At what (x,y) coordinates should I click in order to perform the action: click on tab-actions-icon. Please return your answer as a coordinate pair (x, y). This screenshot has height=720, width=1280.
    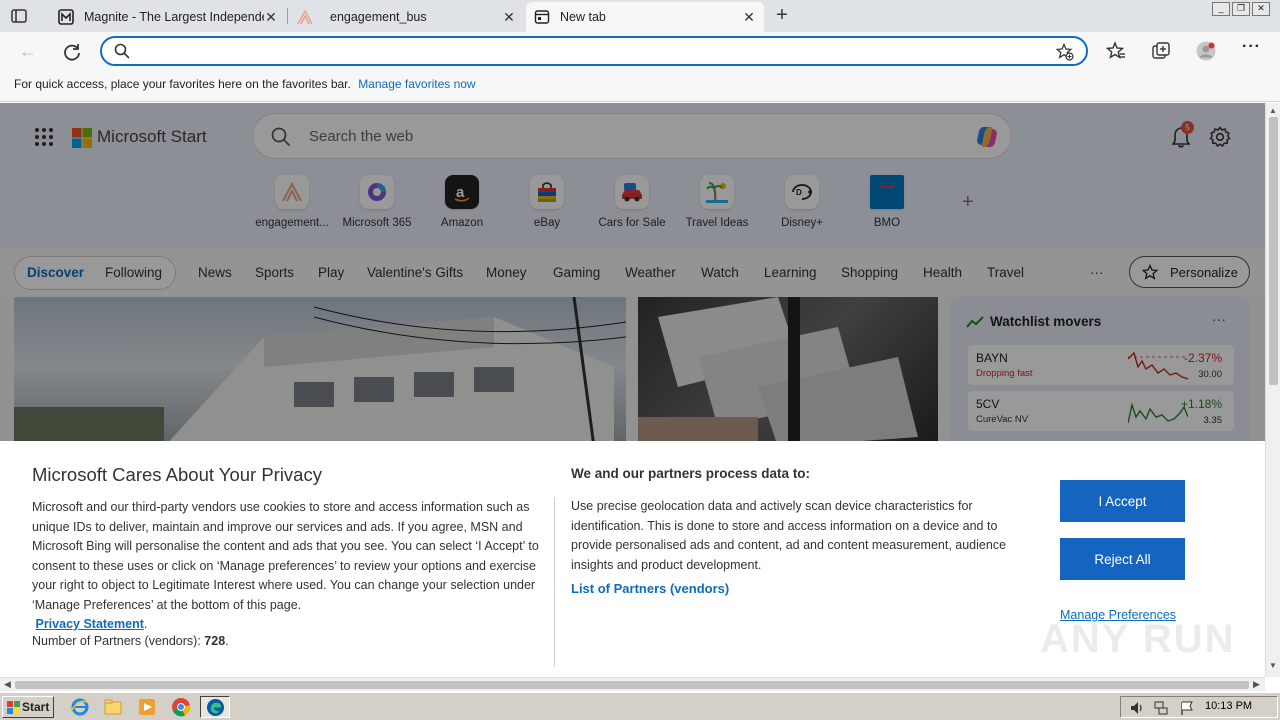
    Looking at the image, I should click on (19, 16).